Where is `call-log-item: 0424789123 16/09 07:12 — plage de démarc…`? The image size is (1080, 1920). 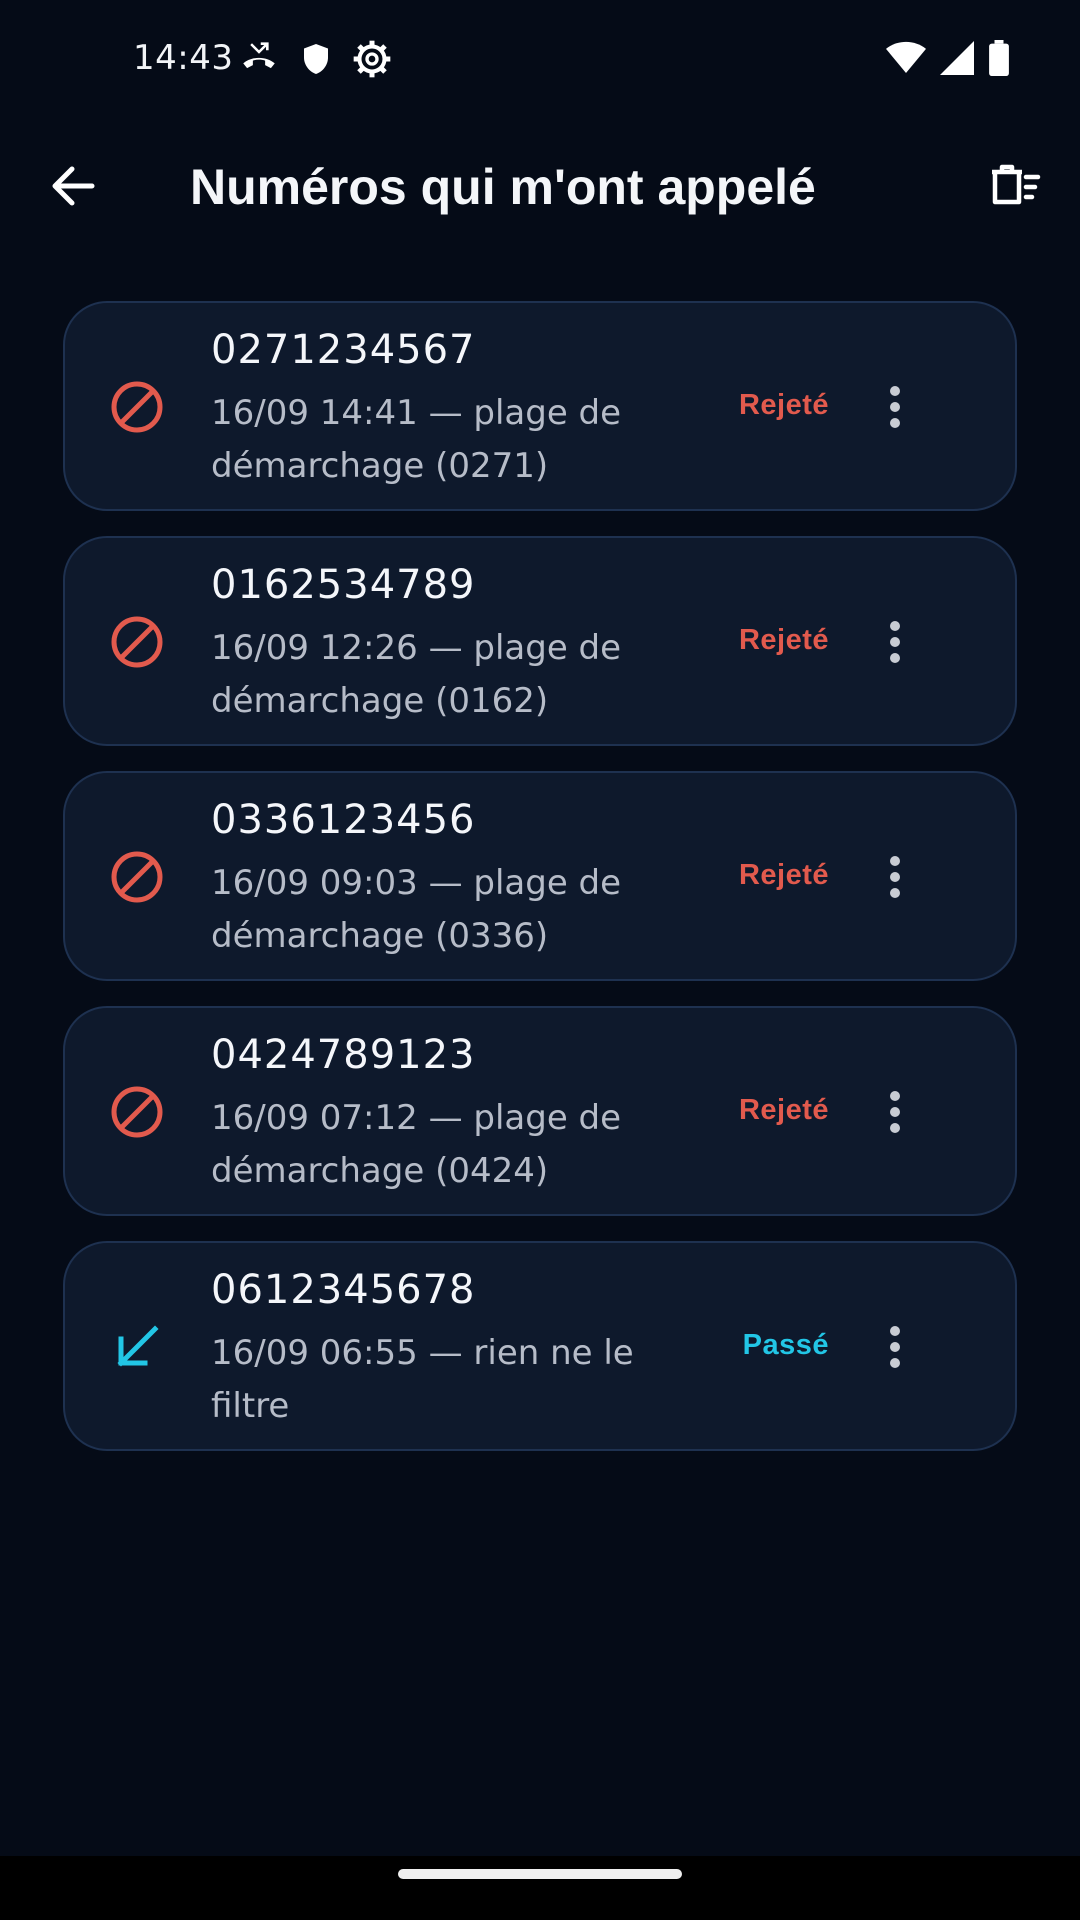 call-log-item: 0424789123 16/09 07:12 — plage de démarc… is located at coordinates (540, 1111).